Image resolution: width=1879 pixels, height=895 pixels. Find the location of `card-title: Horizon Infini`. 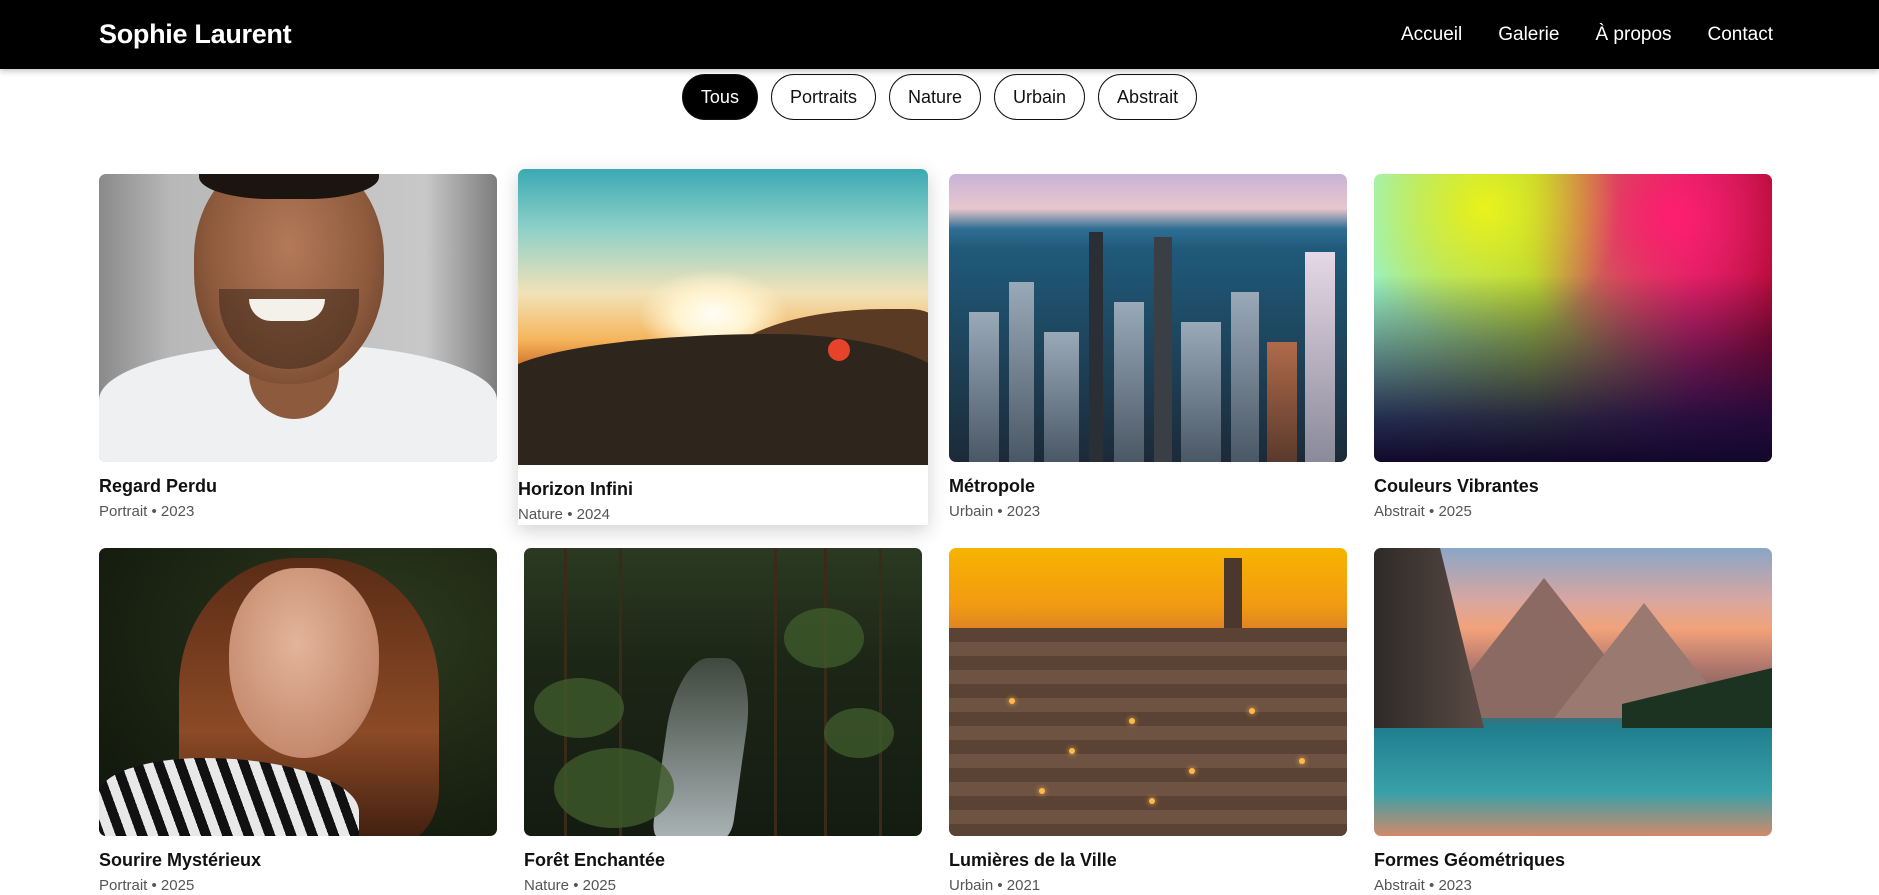

card-title: Horizon Infini is located at coordinates (575, 489).